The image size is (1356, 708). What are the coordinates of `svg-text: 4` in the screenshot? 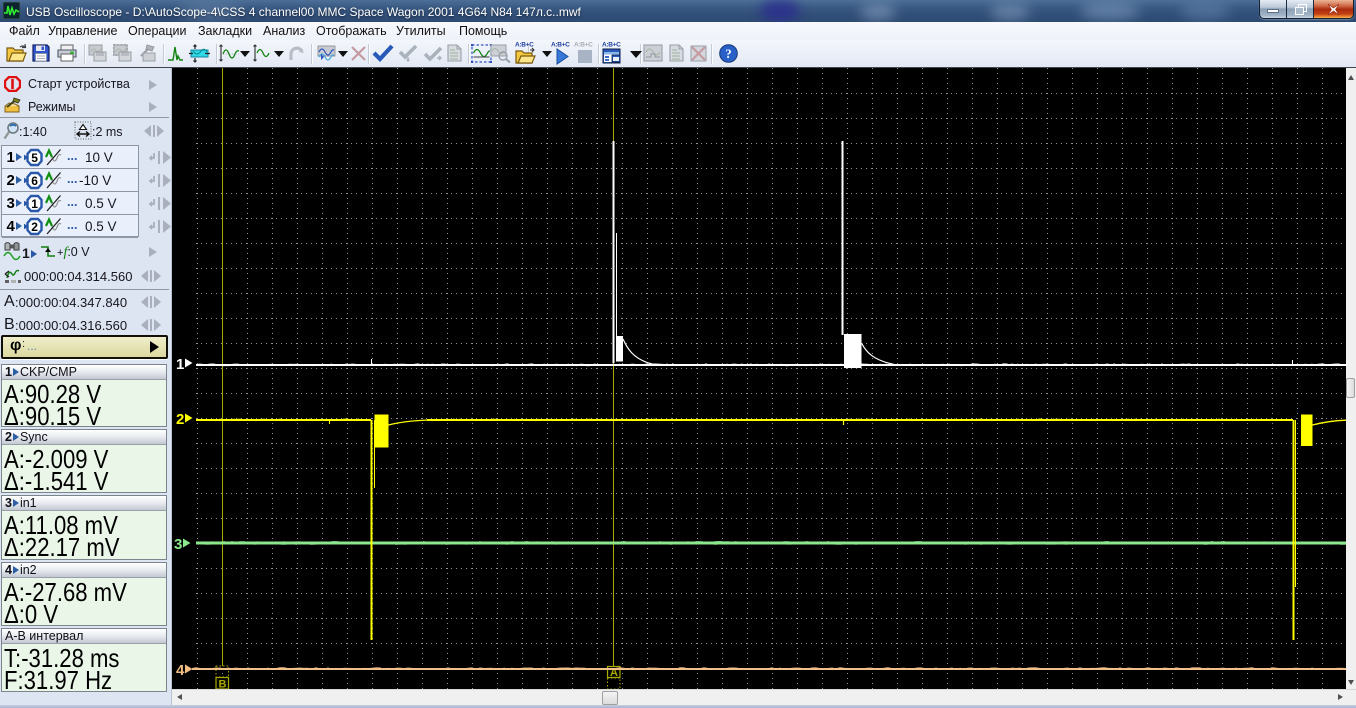 It's located at (180, 670).